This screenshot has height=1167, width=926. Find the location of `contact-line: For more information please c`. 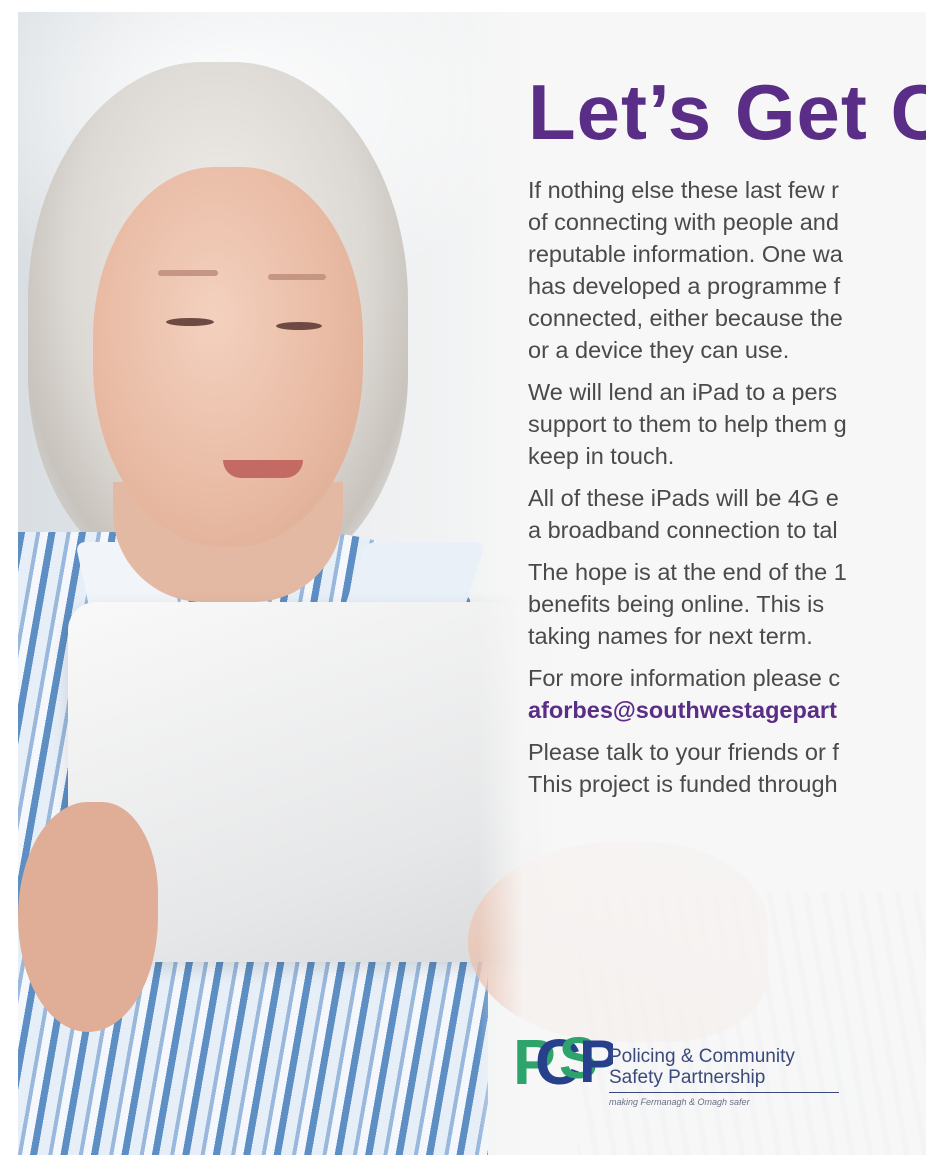

contact-line: For more information please c is located at coordinates (684, 678).